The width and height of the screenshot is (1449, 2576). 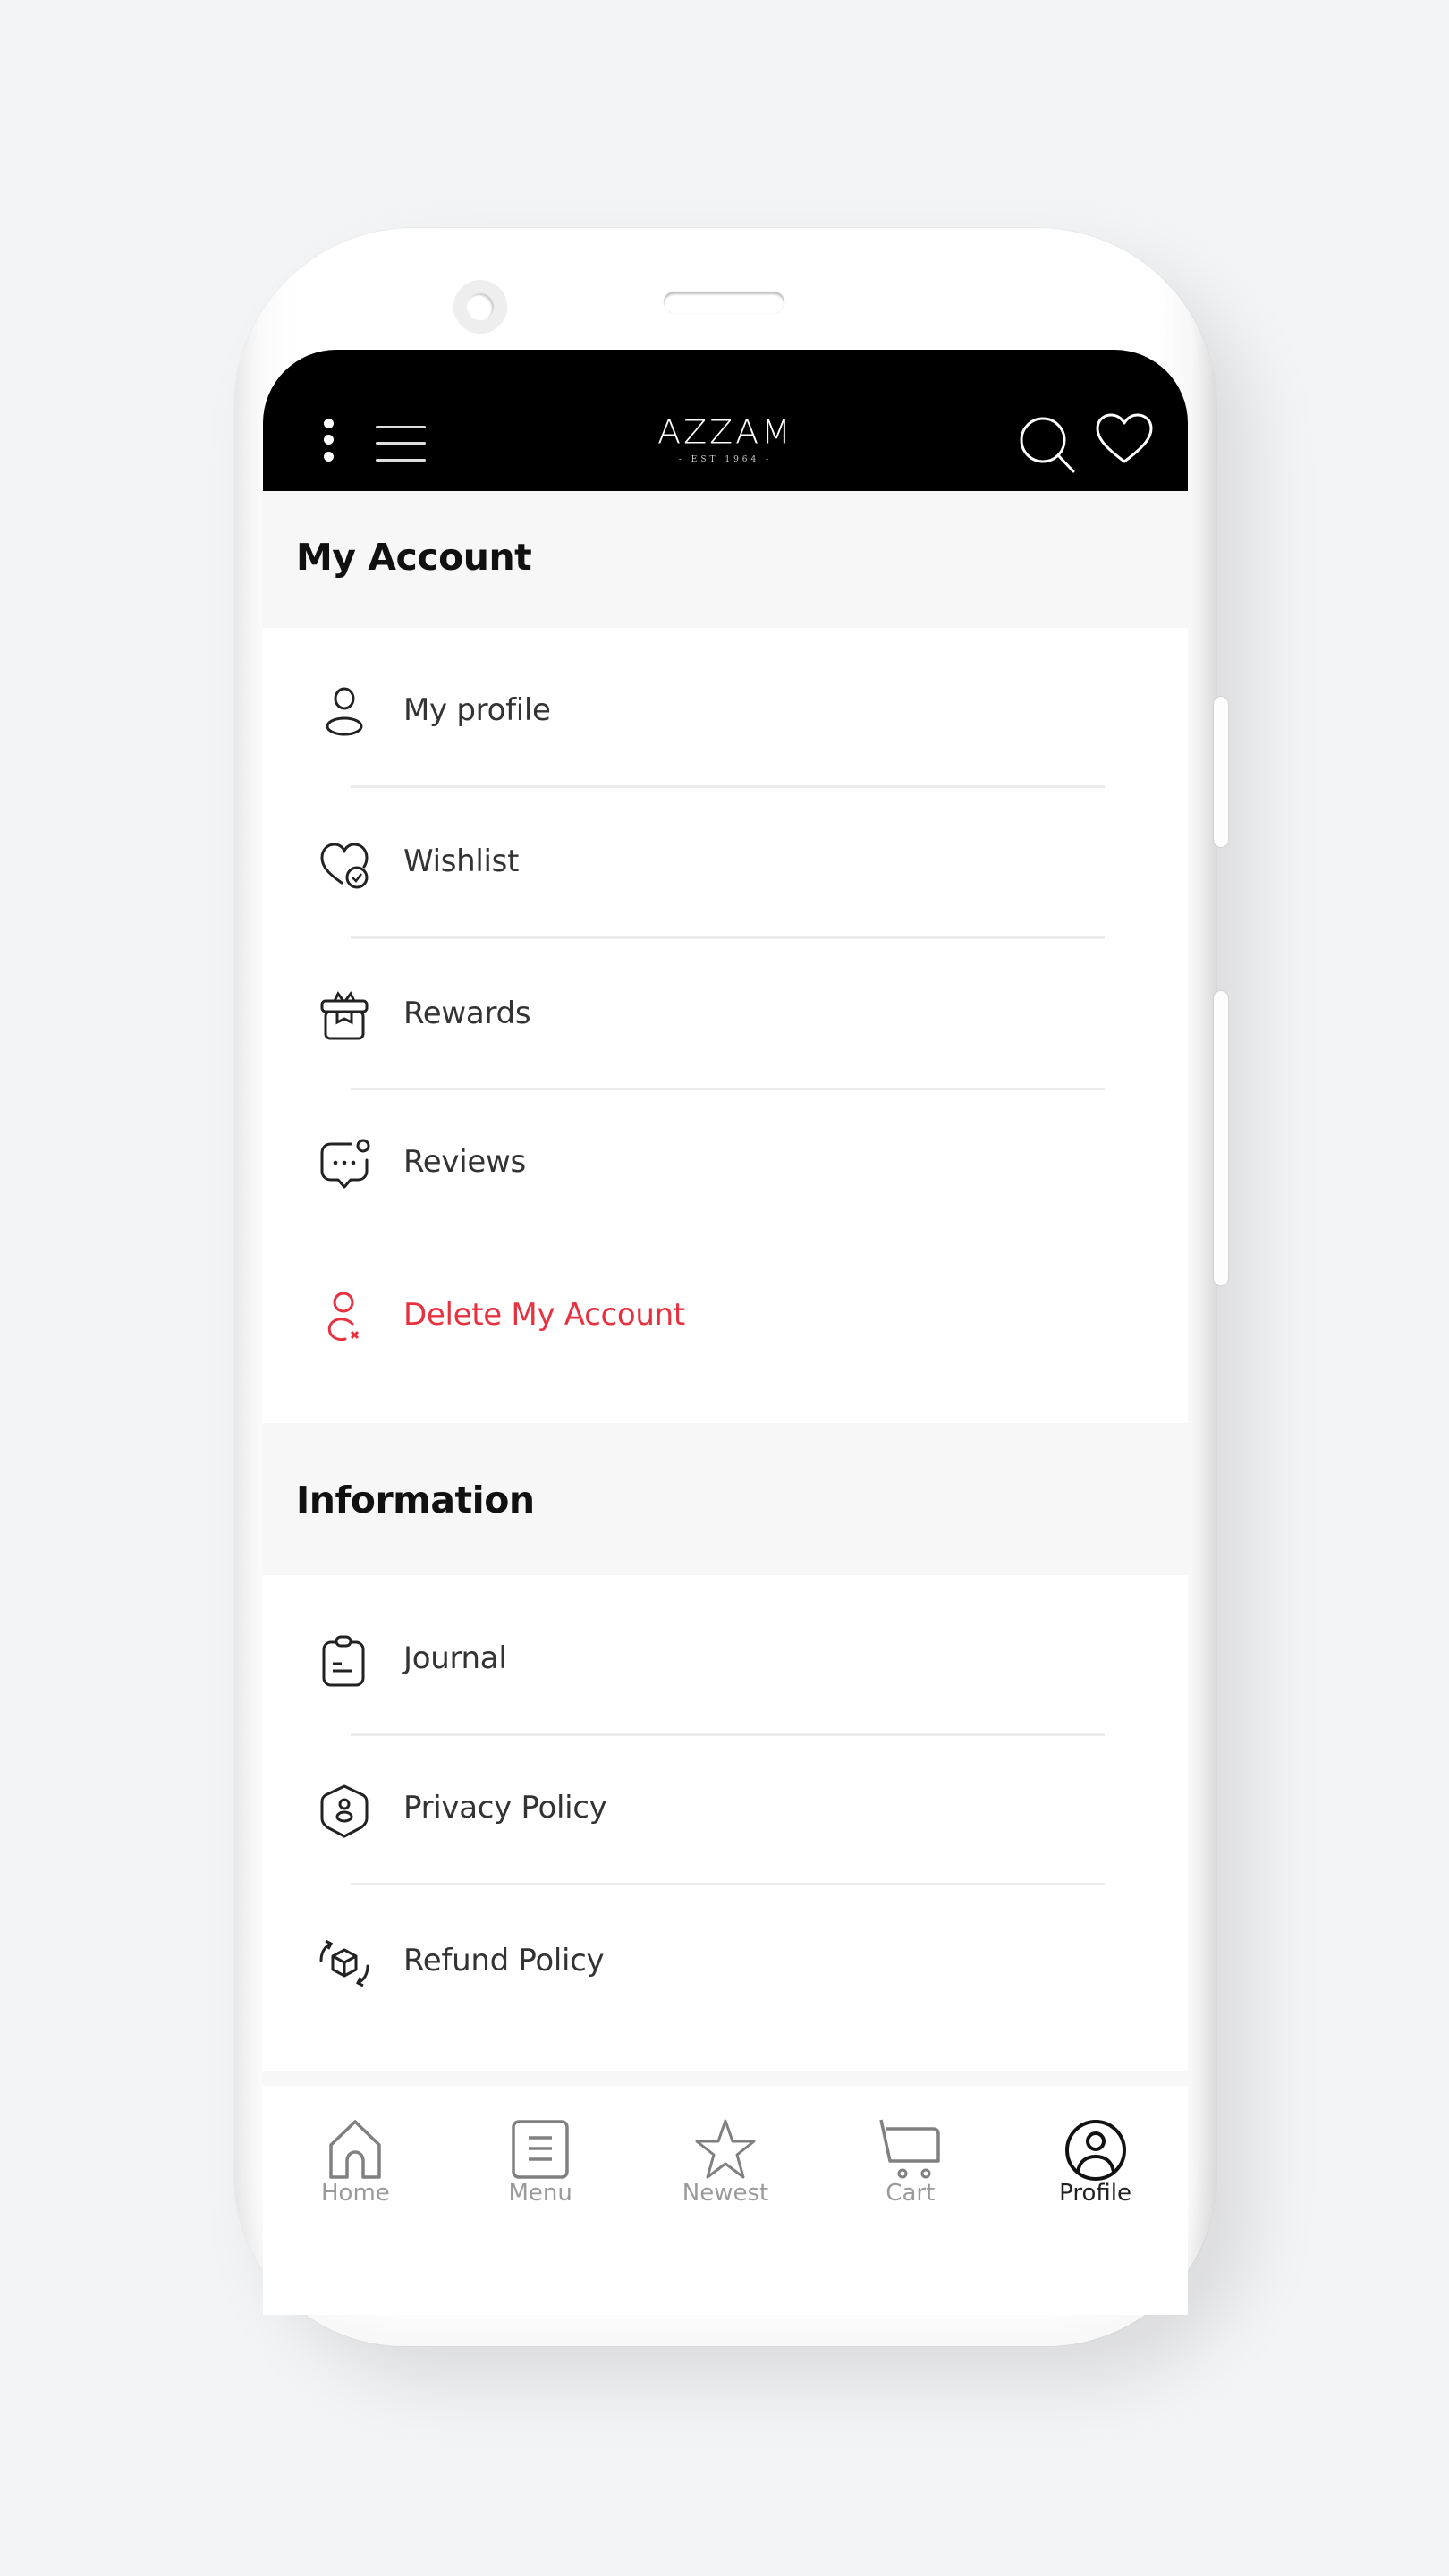 I want to click on list-item-label: Reviews, so click(x=464, y=1162).